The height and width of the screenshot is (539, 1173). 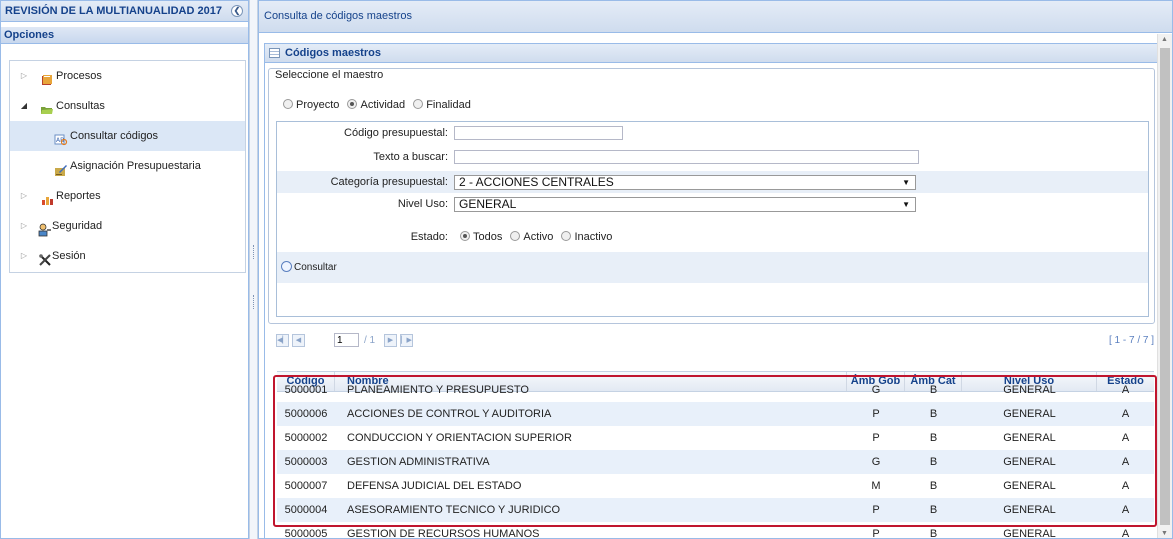 What do you see at coordinates (114, 136) in the screenshot?
I see `tree-item-label: Consultar códigos` at bounding box center [114, 136].